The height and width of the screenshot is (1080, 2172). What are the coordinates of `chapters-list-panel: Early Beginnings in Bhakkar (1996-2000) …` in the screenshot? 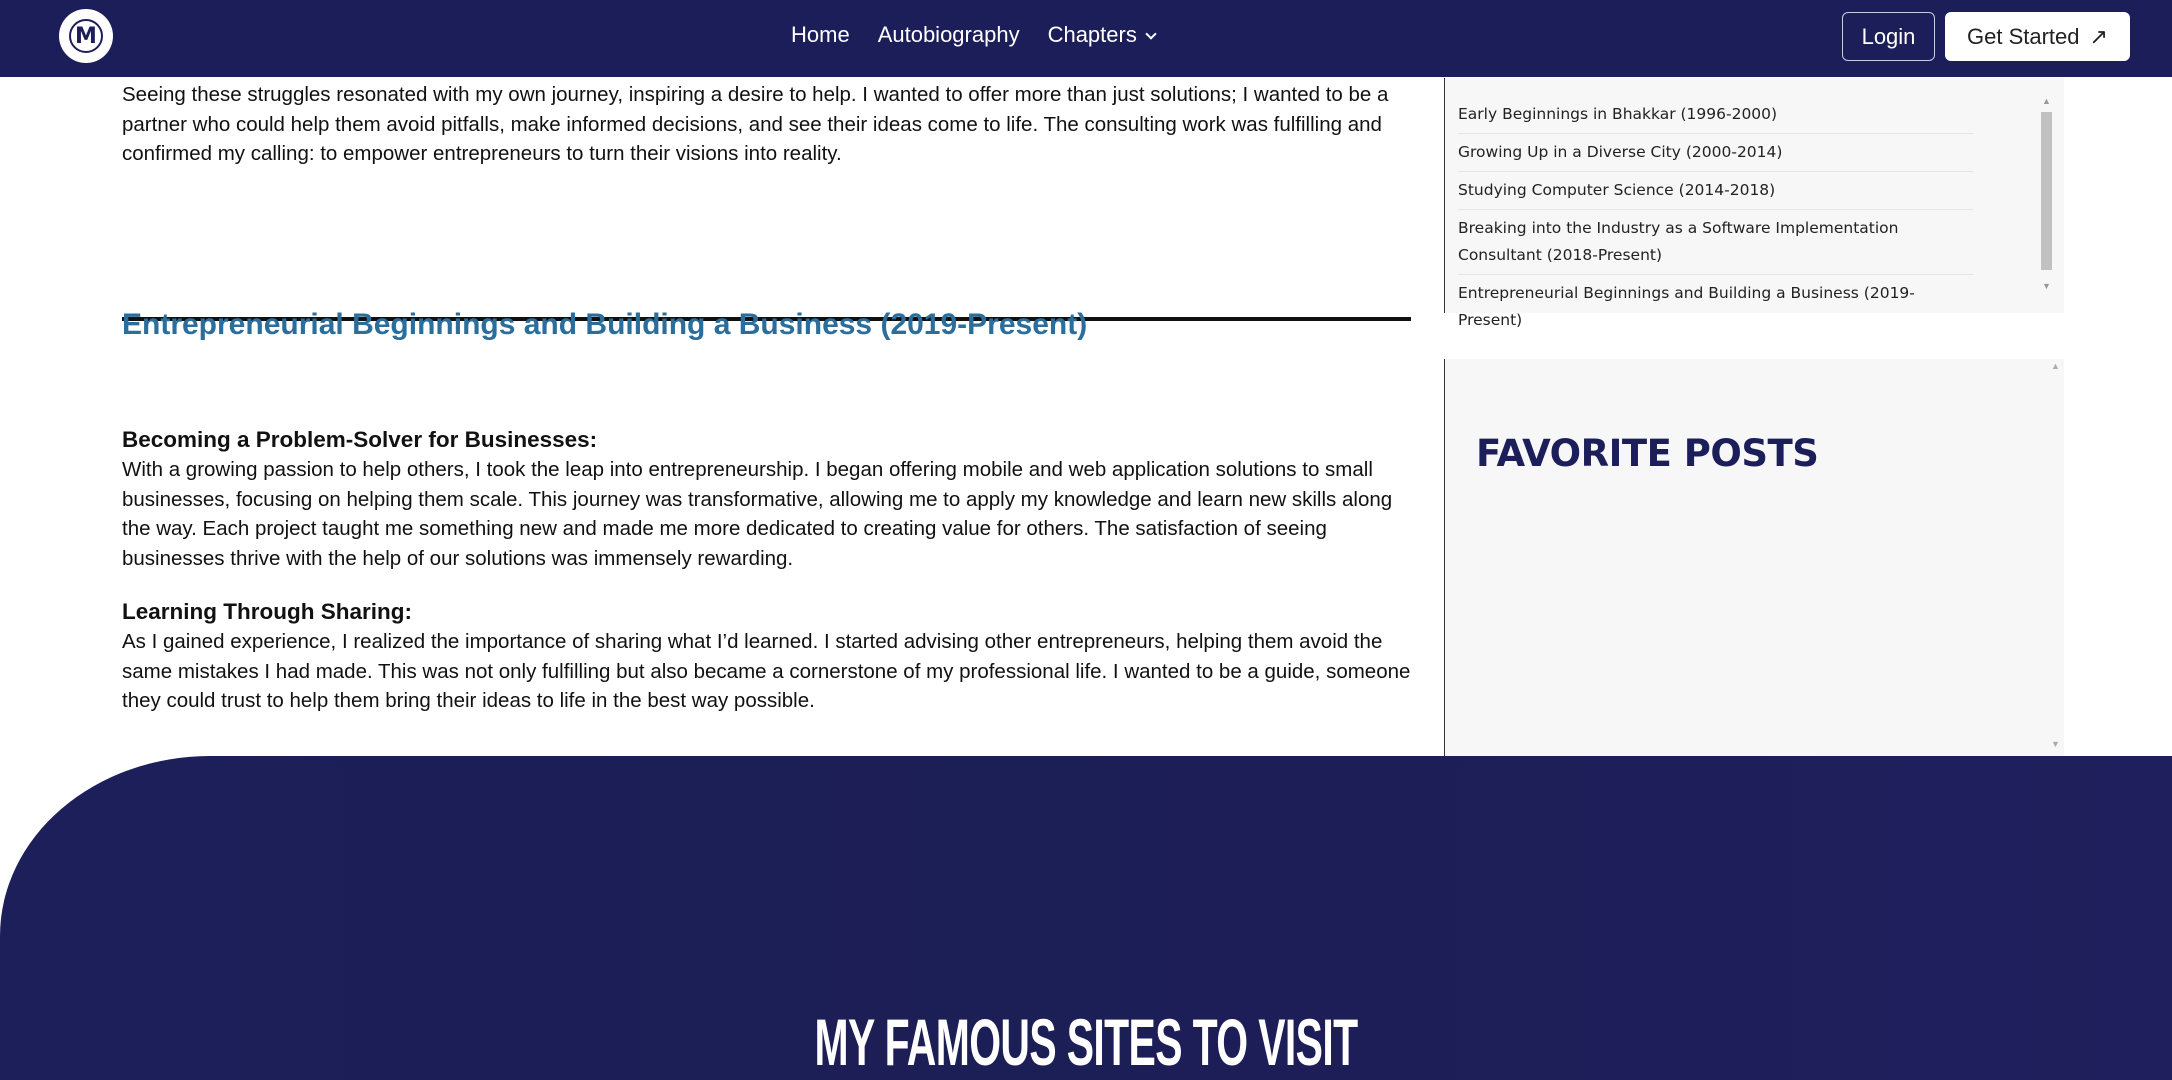 It's located at (1754, 203).